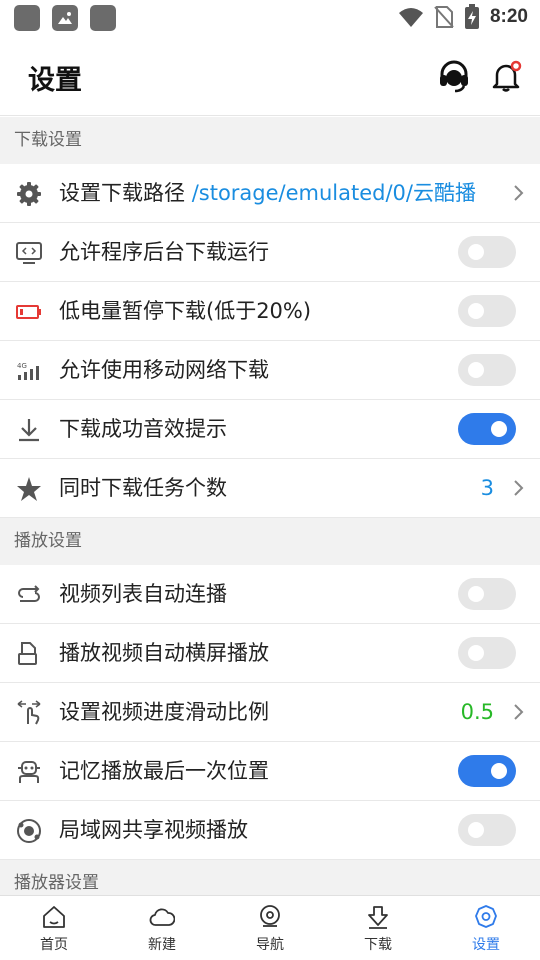  What do you see at coordinates (477, 712) in the screenshot?
I see `seek-ratio-value: 0.5` at bounding box center [477, 712].